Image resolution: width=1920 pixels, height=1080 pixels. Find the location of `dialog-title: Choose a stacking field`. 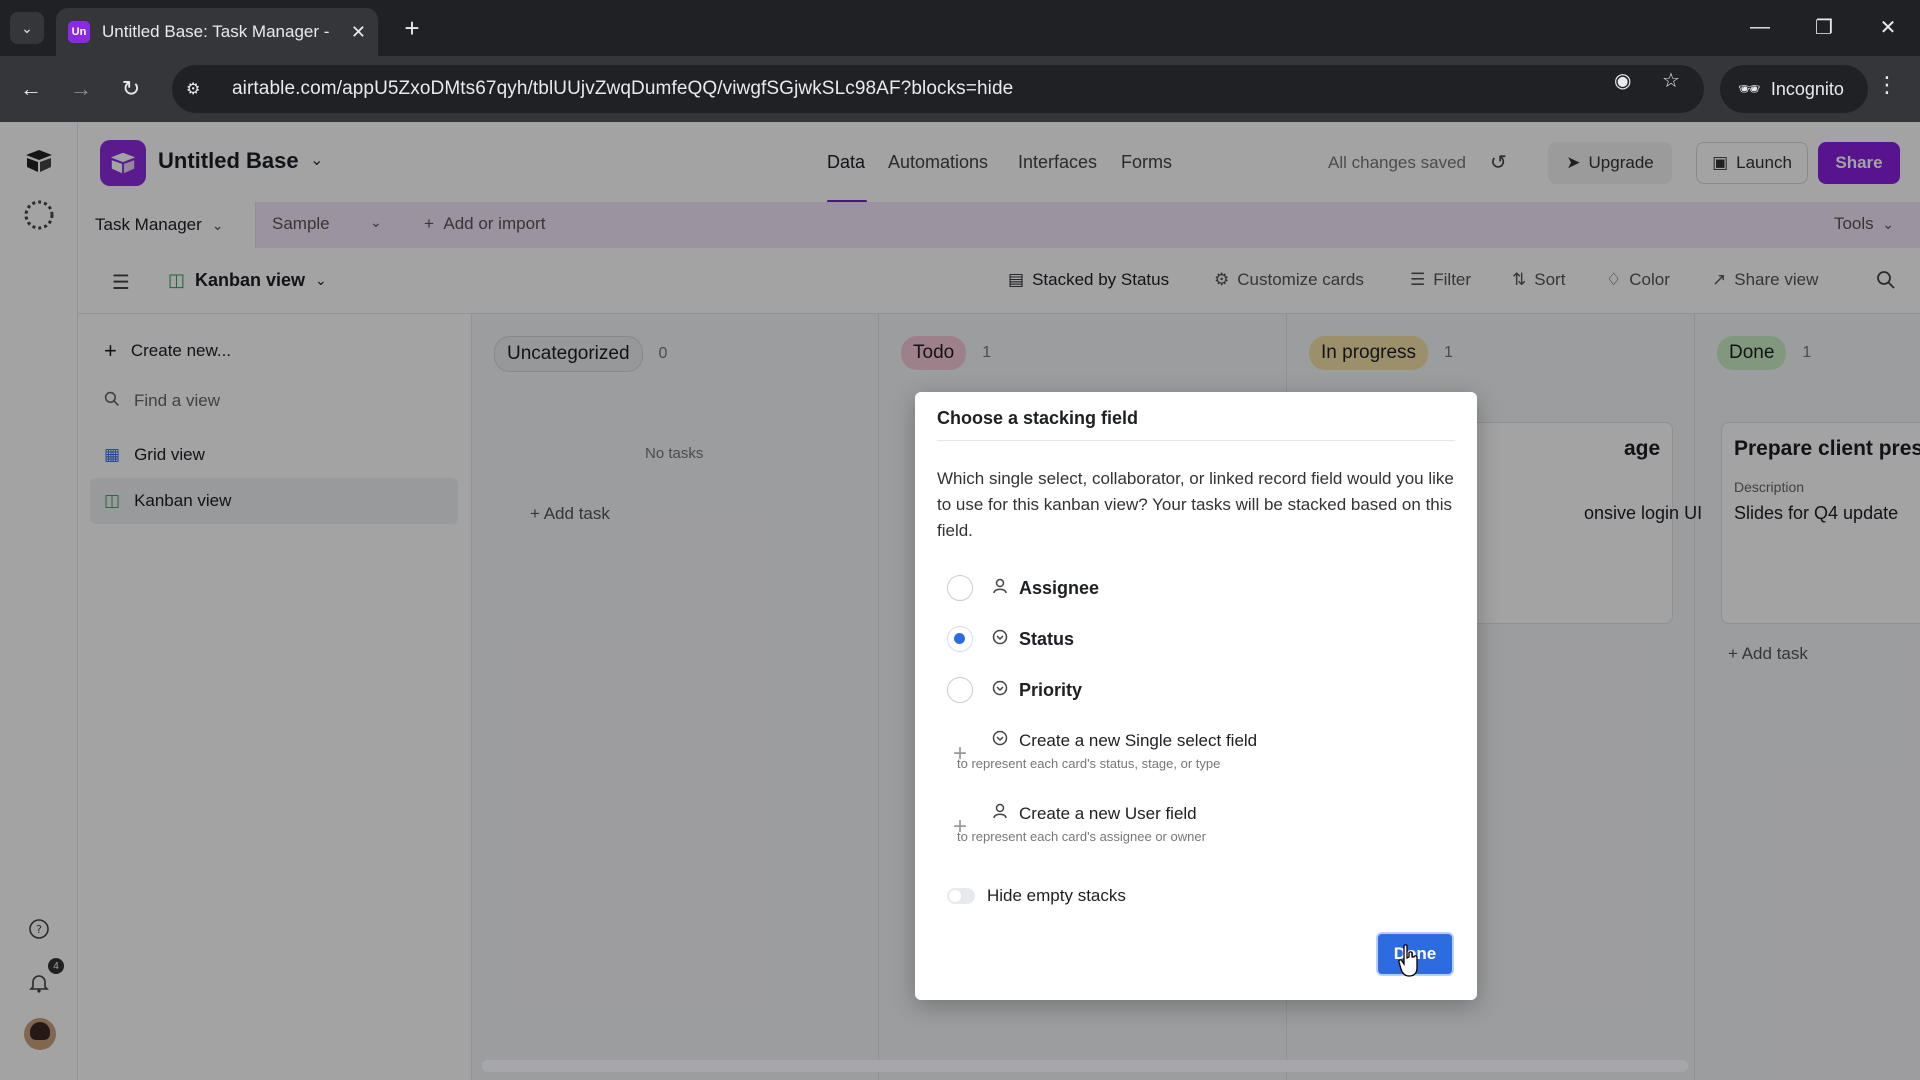

dialog-title: Choose a stacking field is located at coordinates (1038, 418).